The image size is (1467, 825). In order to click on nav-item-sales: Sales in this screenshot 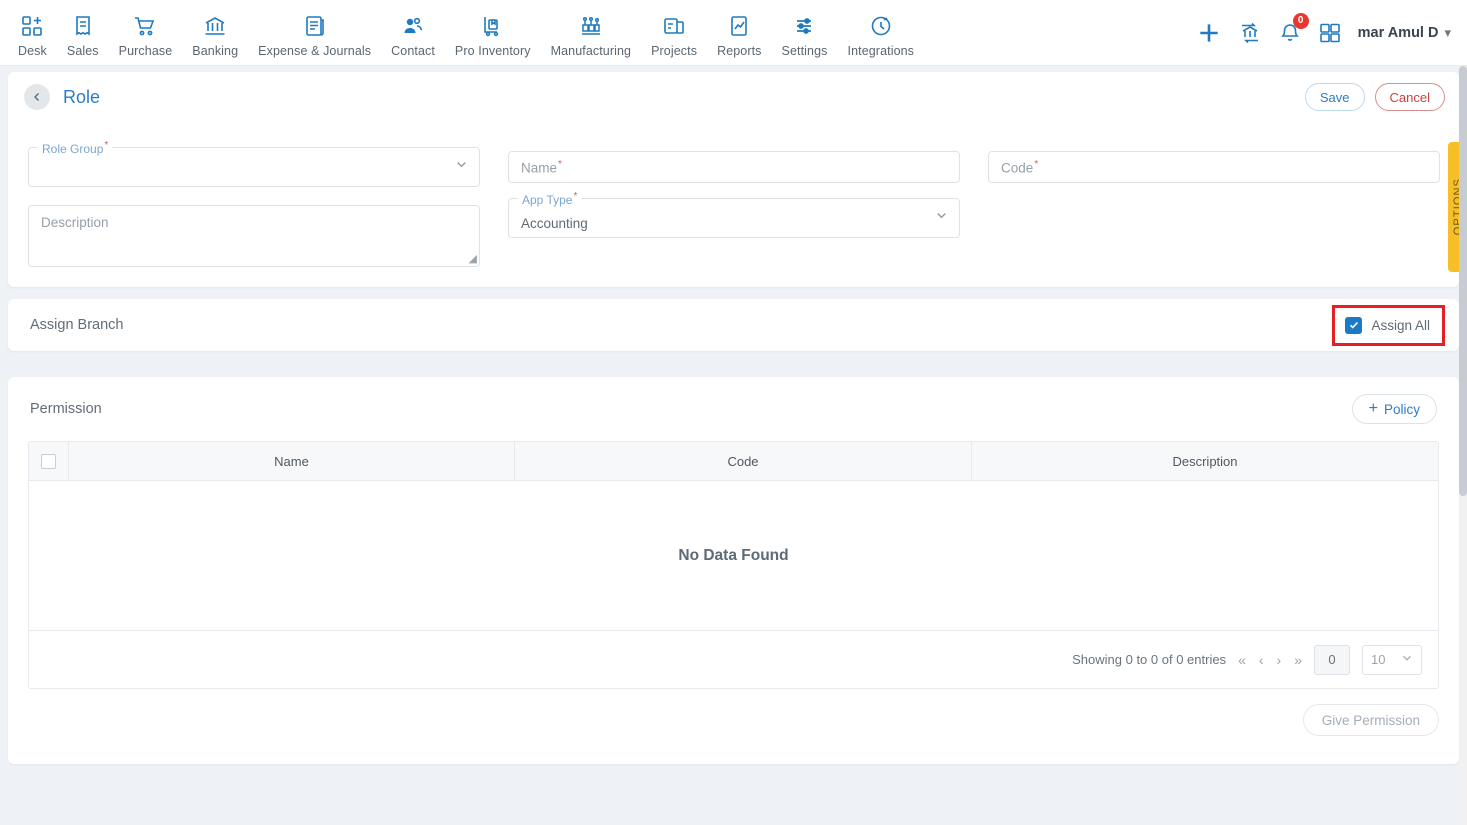, I will do `click(83, 32)`.